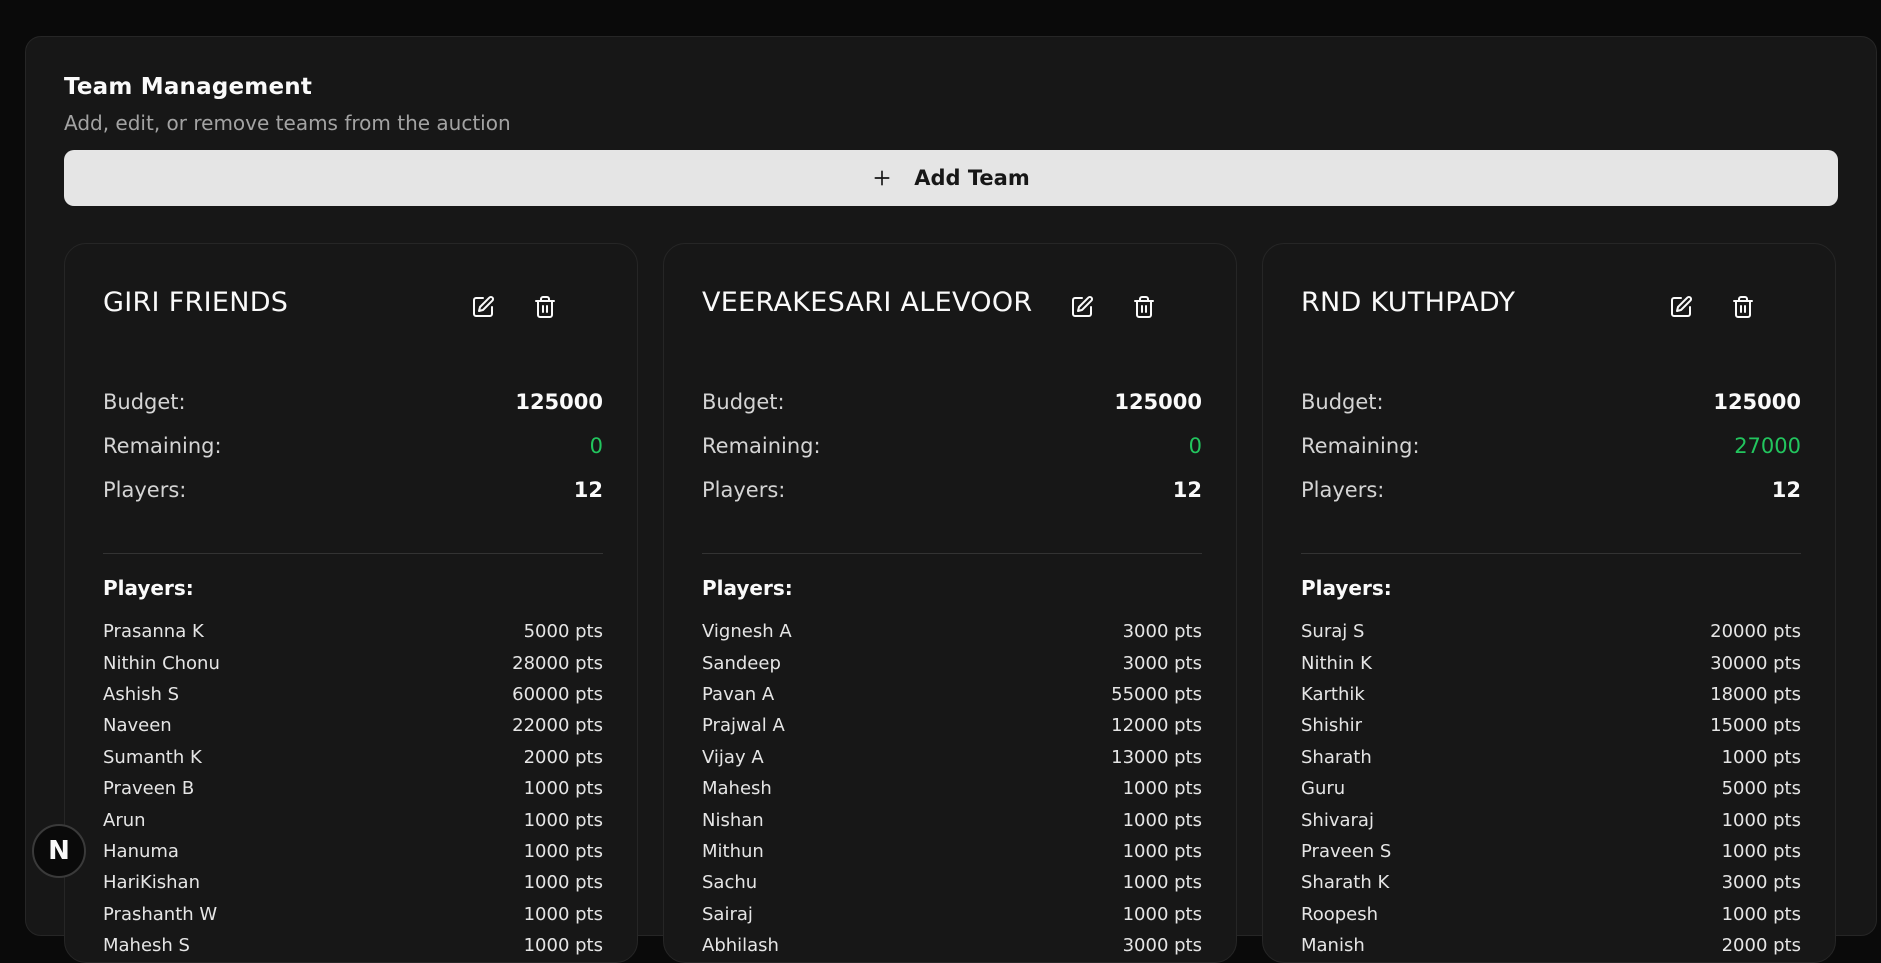 The width and height of the screenshot is (1881, 963). What do you see at coordinates (353, 553) in the screenshot?
I see `divider` at bounding box center [353, 553].